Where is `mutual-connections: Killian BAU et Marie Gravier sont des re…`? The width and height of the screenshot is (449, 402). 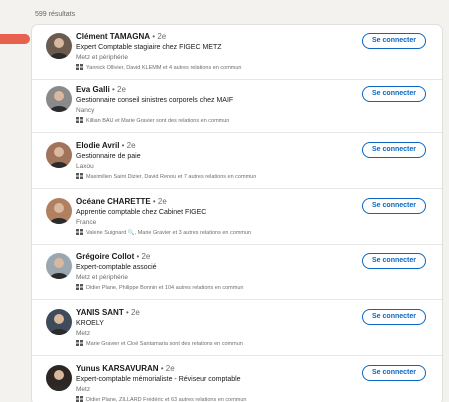 mutual-connections: Killian BAU et Marie Gravier sont des re… is located at coordinates (221, 121).